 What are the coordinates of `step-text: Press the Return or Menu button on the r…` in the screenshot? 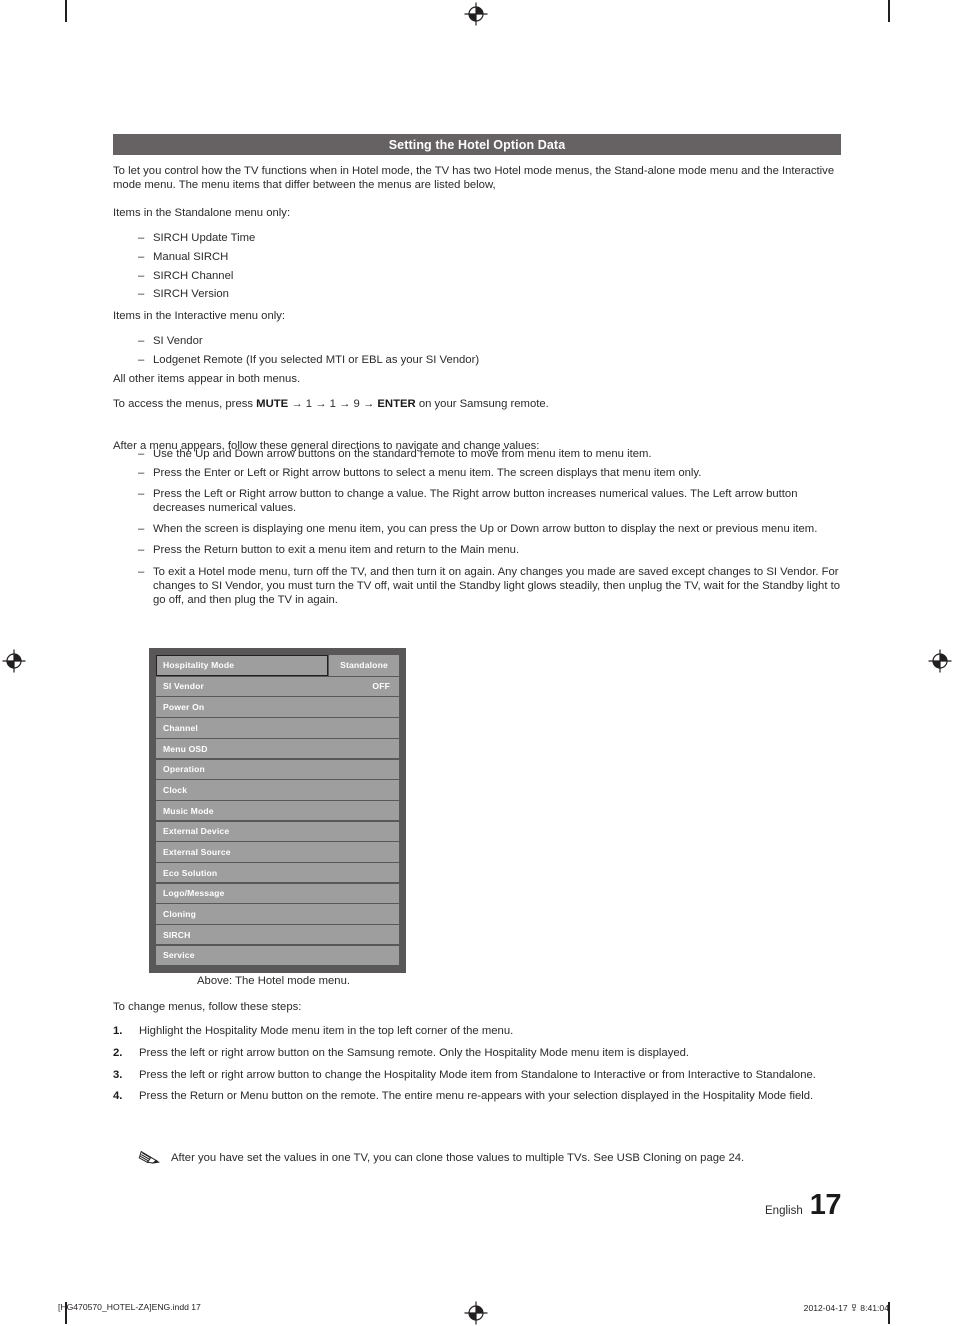 It's located at (476, 1096).